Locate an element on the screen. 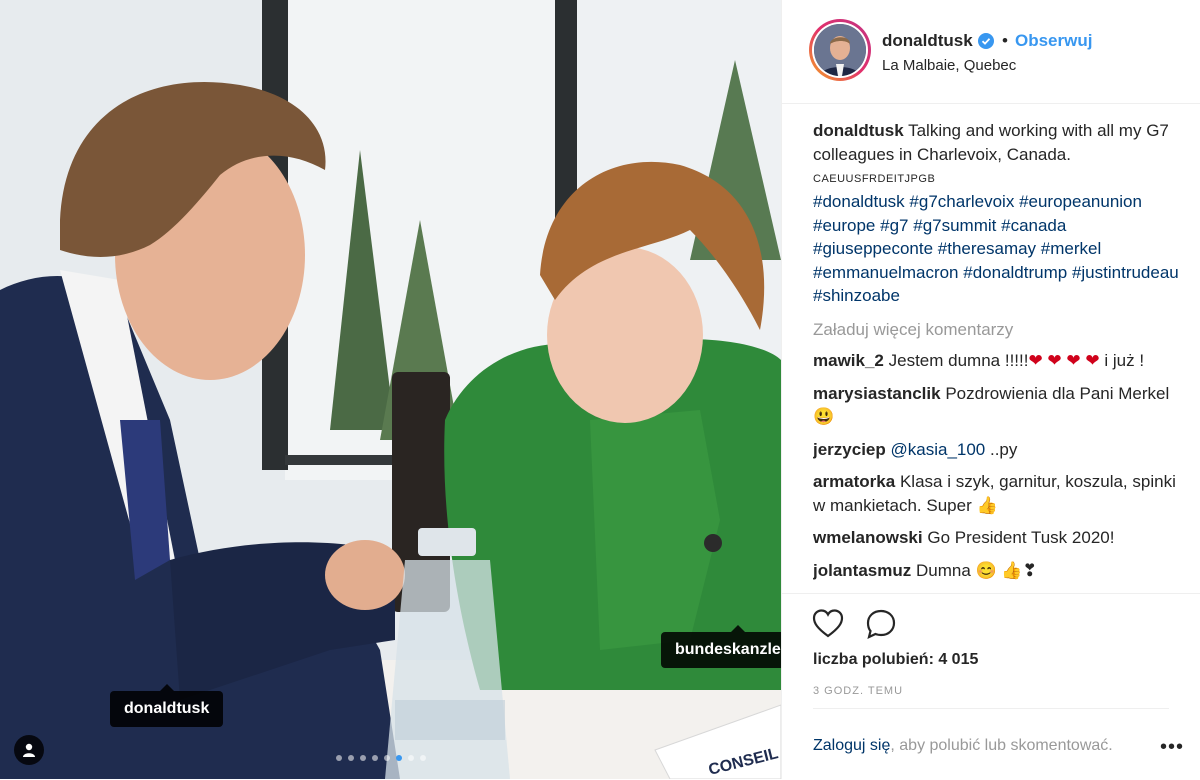 This screenshot has width=1200, height=780. list-item: jerzyciep @kasia_100 ..py is located at coordinates (997, 450).